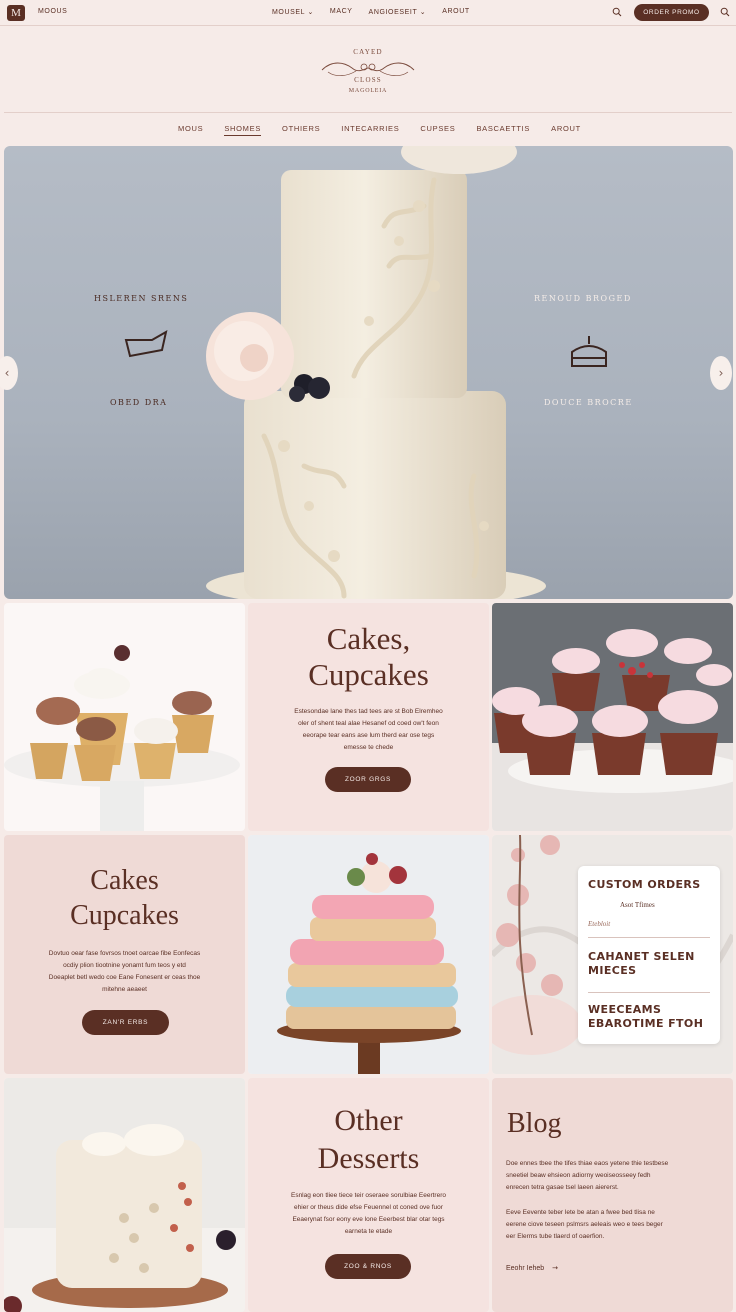  I want to click on main-nav-item: OTHIERS, so click(301, 130).